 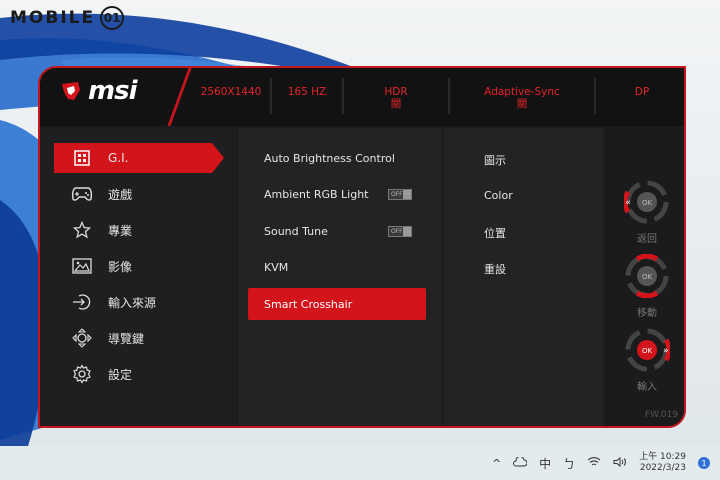 What do you see at coordinates (520, 463) in the screenshot?
I see `cloud-icon` at bounding box center [520, 463].